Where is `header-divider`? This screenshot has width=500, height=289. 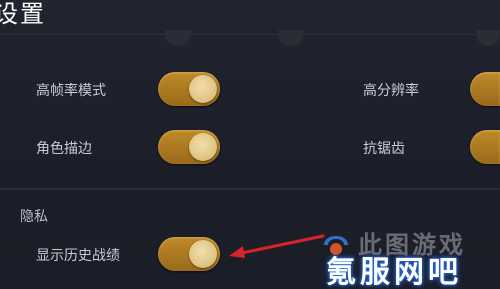 header-divider is located at coordinates (250, 34).